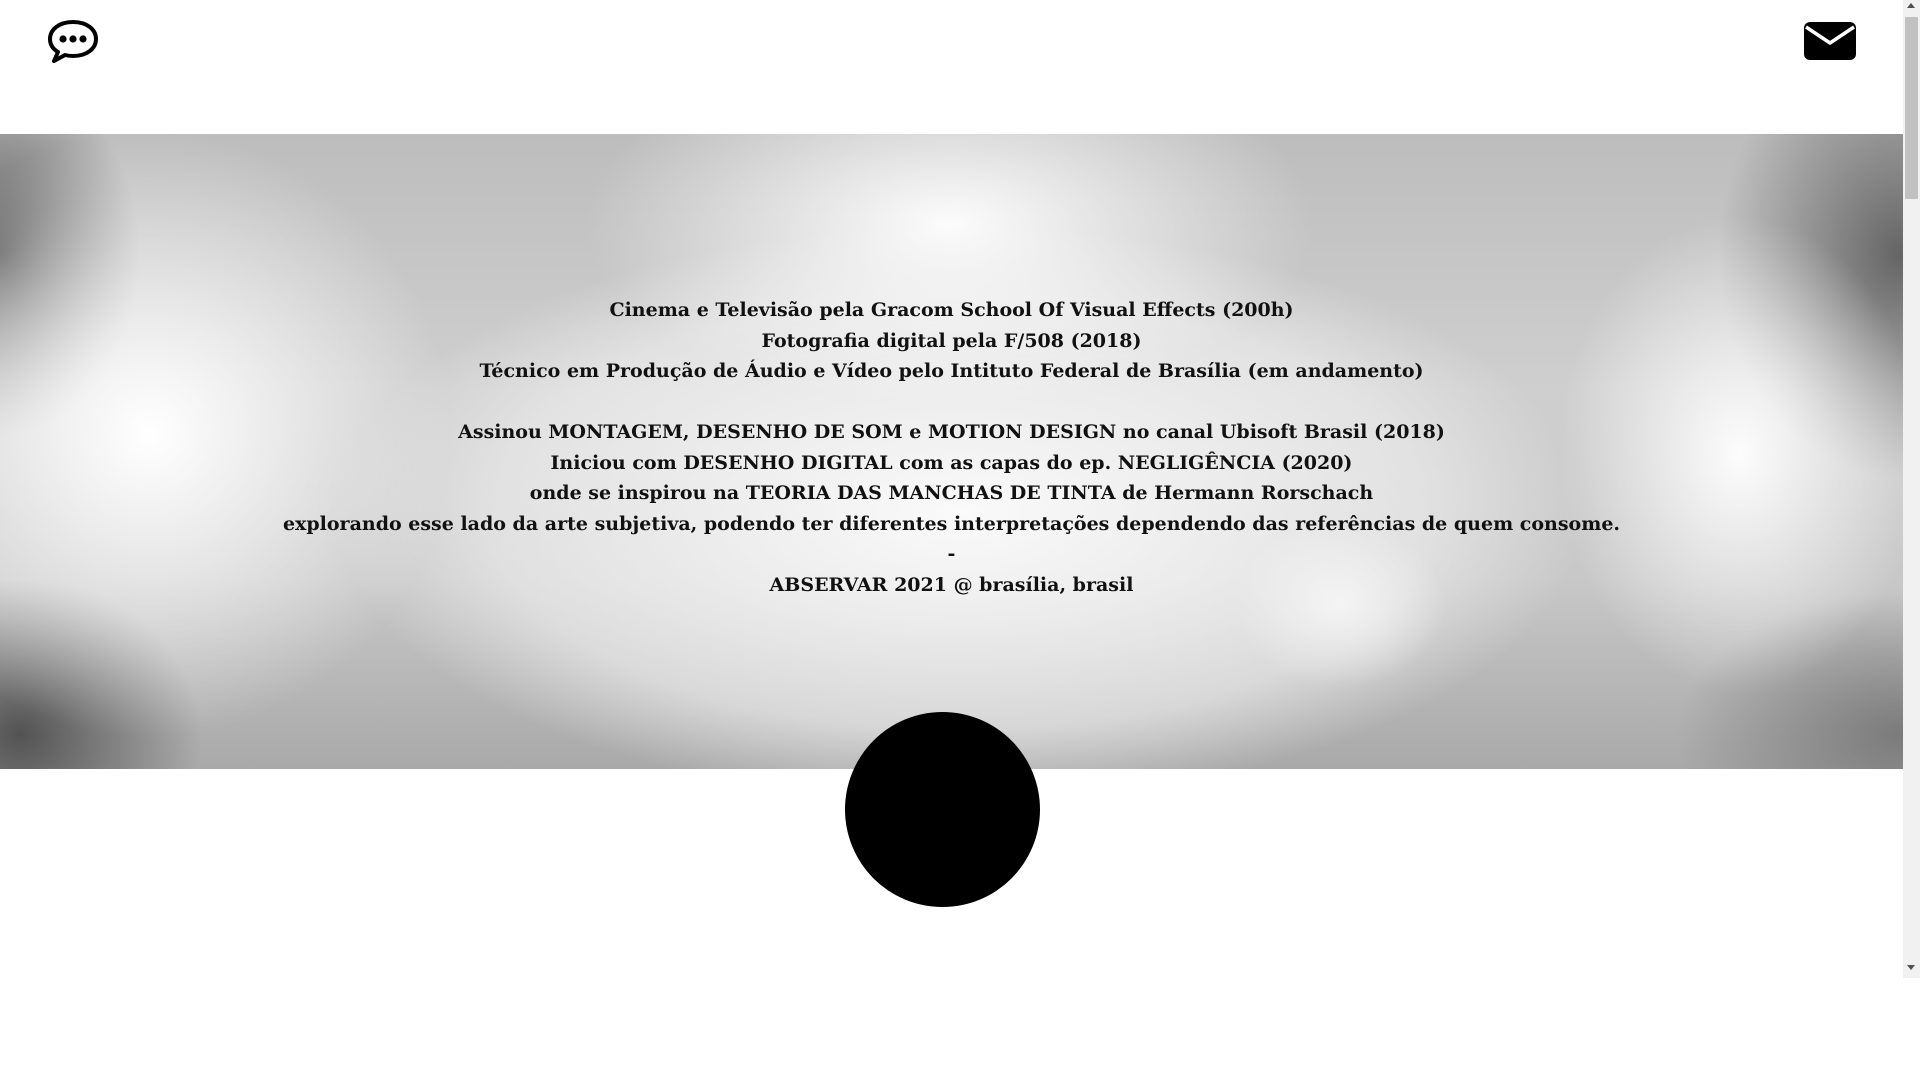  What do you see at coordinates (942, 809) in the screenshot?
I see `black-circle-button` at bounding box center [942, 809].